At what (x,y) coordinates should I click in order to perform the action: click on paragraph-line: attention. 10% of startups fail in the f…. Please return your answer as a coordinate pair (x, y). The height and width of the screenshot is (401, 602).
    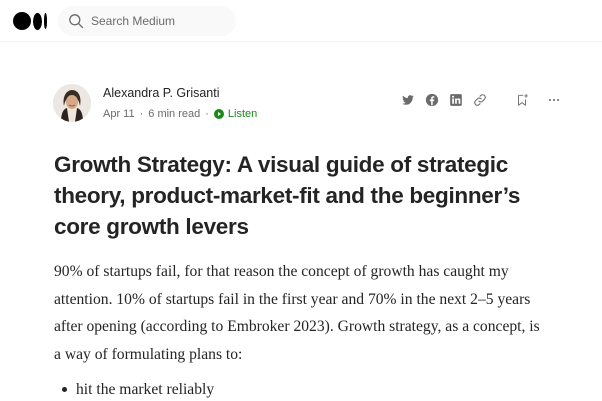
    Looking at the image, I should click on (292, 299).